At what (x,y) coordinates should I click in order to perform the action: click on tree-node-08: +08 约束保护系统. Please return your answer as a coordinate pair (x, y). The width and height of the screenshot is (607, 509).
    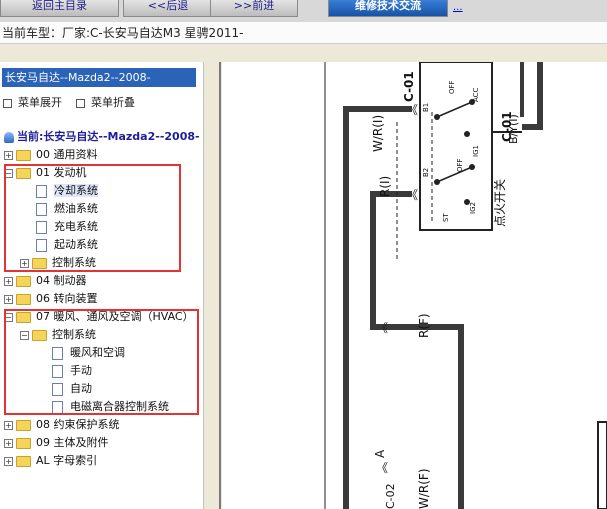
    Looking at the image, I should click on (62, 425).